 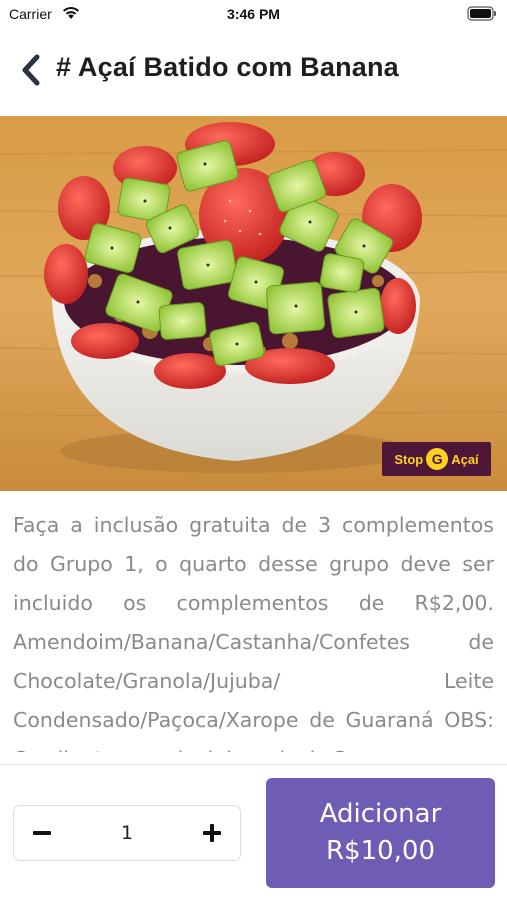 I want to click on status-bar: Carrier 3:46 PM, so click(x=253, y=14).